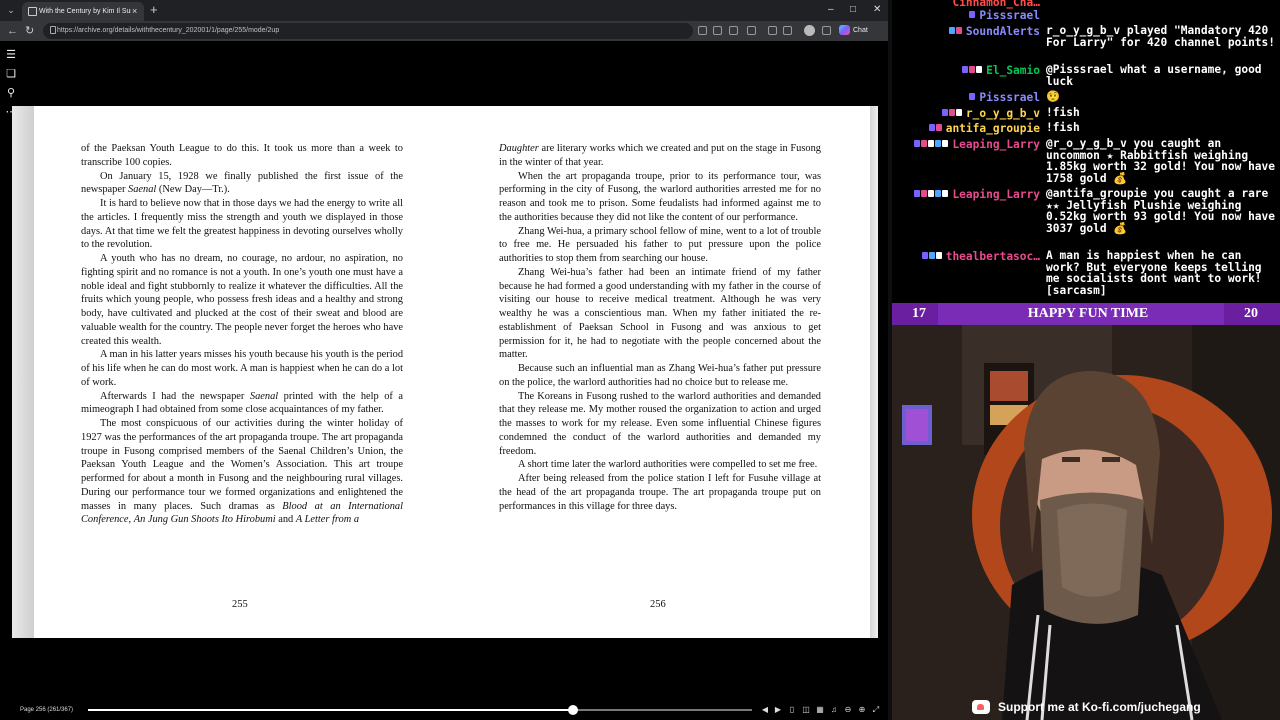 The image size is (1280, 720). Describe the element at coordinates (154, 10) in the screenshot. I see `new-tab-button: +` at that location.